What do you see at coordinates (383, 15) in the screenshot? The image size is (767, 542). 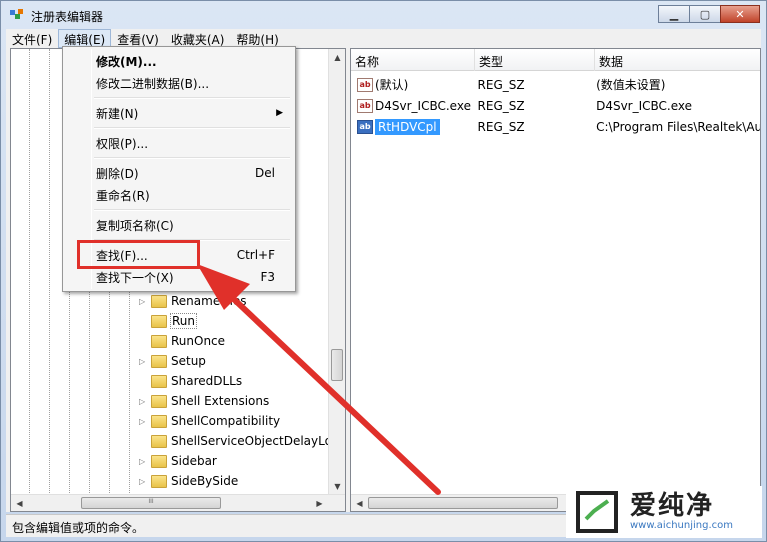 I see `title-bar: 注册表编辑器 ▁ ▢ ✕` at bounding box center [383, 15].